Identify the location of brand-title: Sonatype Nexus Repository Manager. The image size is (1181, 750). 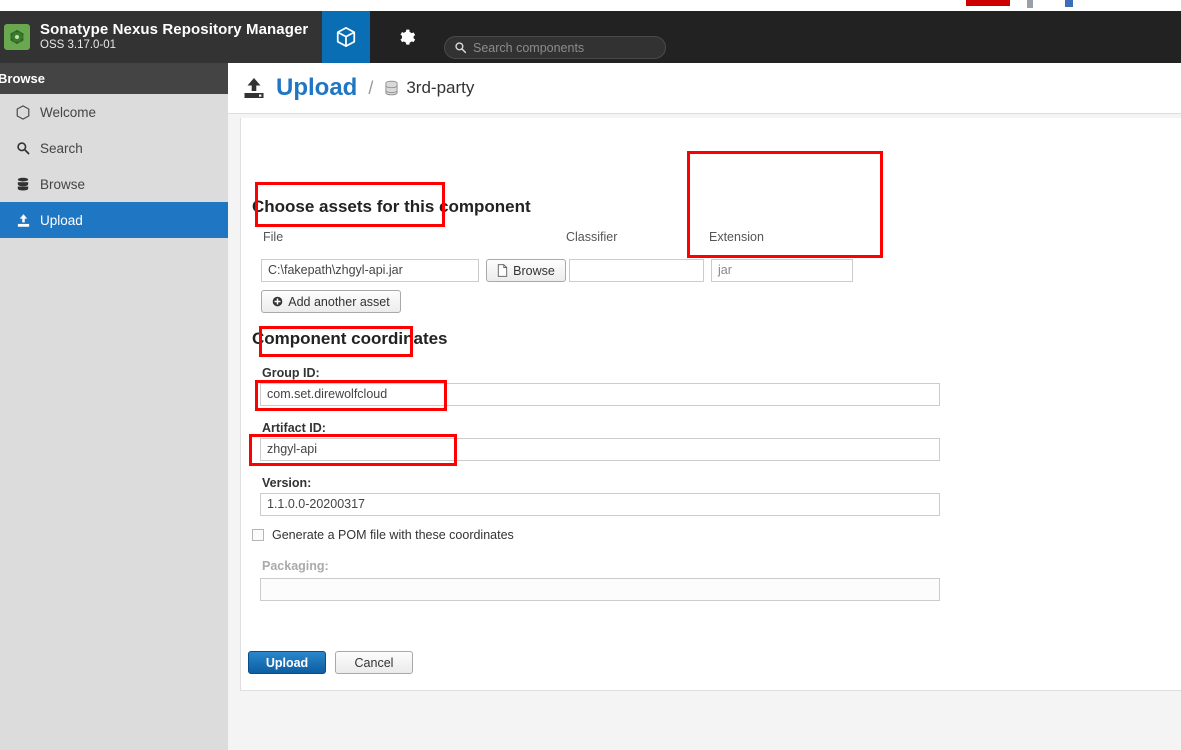
(174, 29).